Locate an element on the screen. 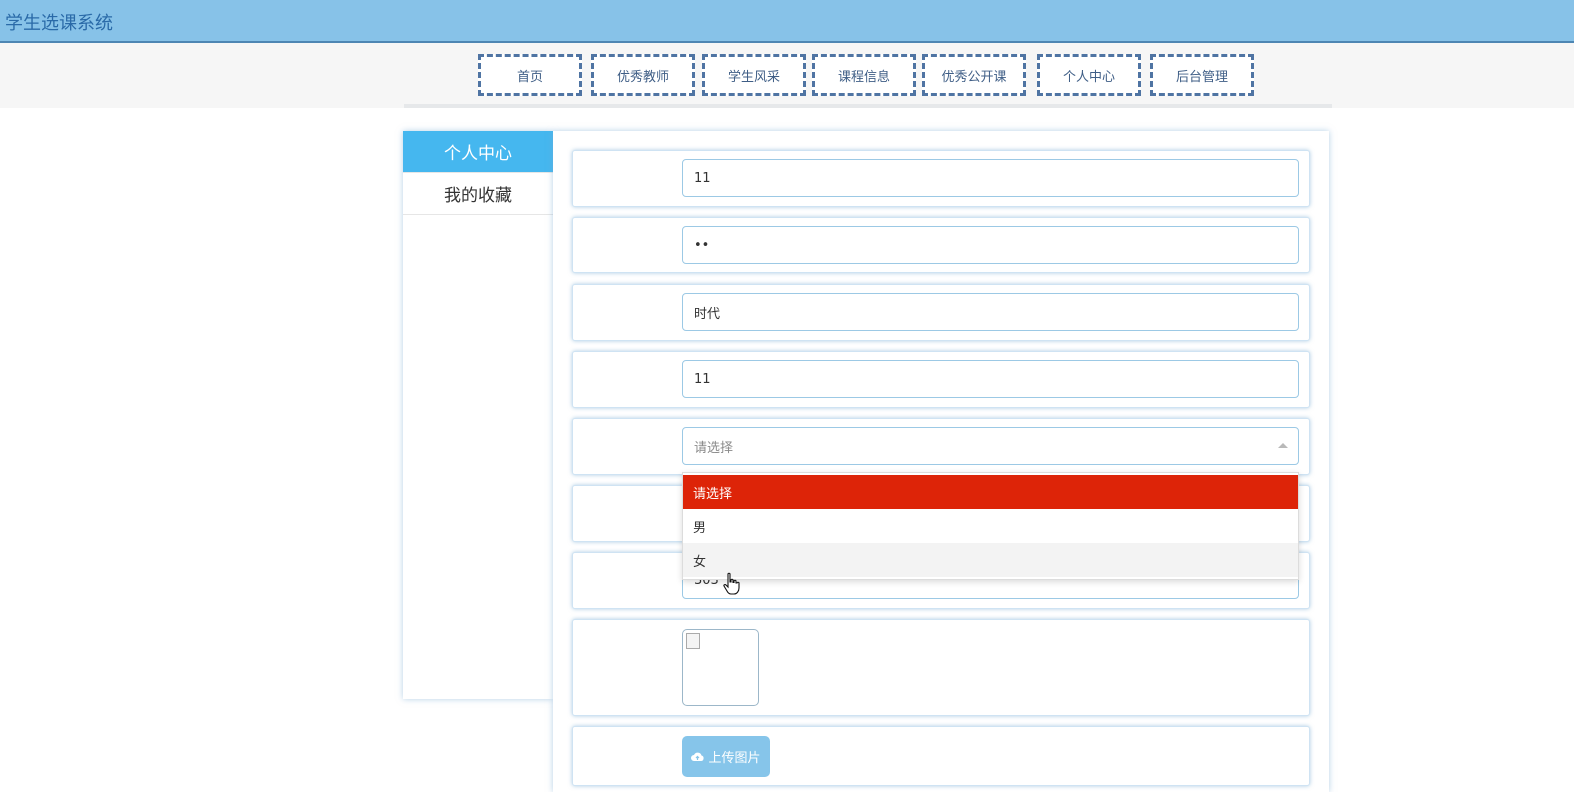 The width and height of the screenshot is (1574, 792). gender-select: 请选择 is located at coordinates (990, 446).